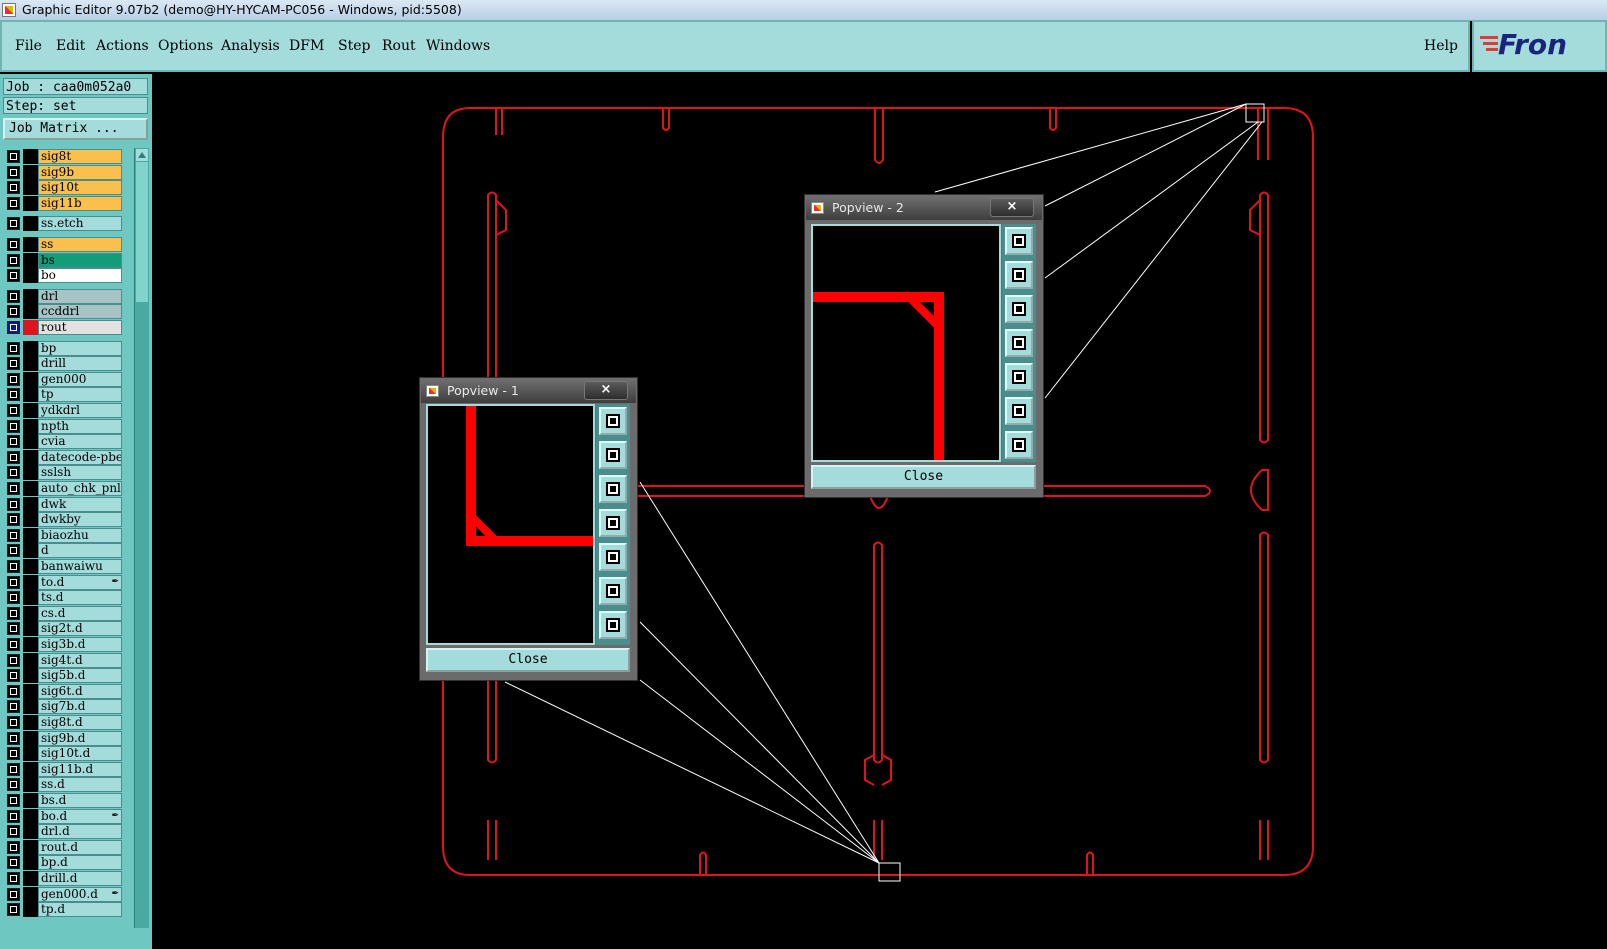 The height and width of the screenshot is (949, 1607). I want to click on layer-name: ss, so click(80, 244).